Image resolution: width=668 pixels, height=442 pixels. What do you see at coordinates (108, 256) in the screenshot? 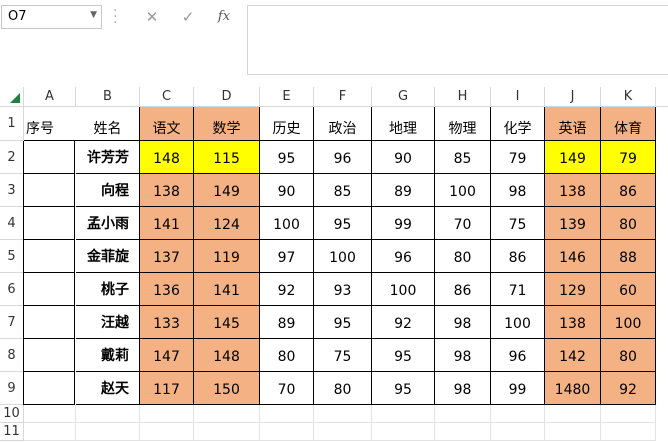
I see `cell-b5: 金菲旋` at bounding box center [108, 256].